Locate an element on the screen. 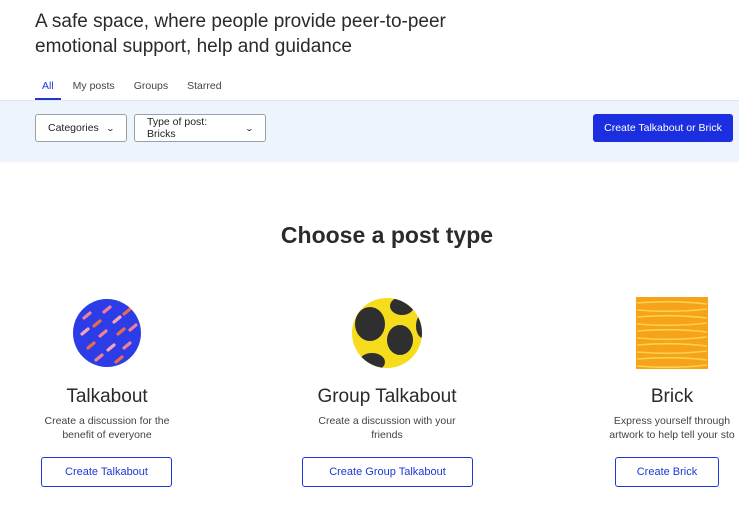 This screenshot has width=739, height=511. post-tabs: All My posts Groups Starred is located at coordinates (134, 90).